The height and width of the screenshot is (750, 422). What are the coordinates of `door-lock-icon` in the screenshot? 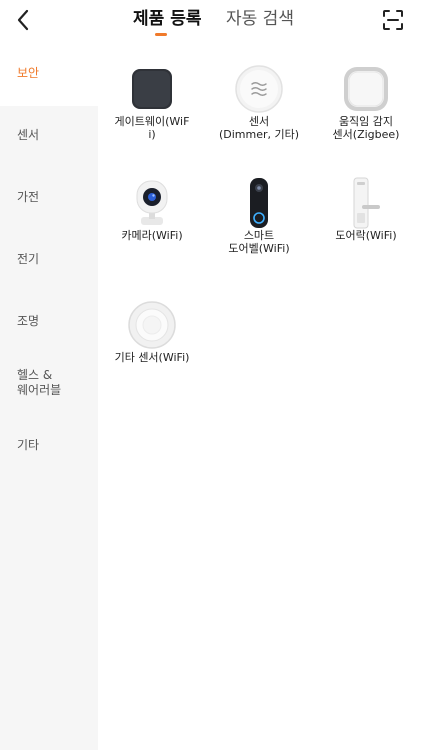 It's located at (366, 203).